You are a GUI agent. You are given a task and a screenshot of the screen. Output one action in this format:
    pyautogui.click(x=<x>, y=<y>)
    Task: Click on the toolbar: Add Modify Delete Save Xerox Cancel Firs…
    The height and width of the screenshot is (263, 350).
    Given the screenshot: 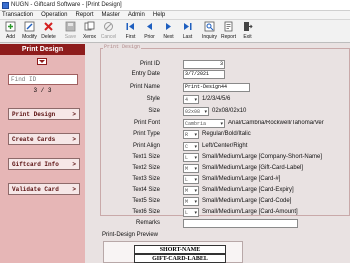 What is the action you would take?
    pyautogui.click(x=175, y=31)
    